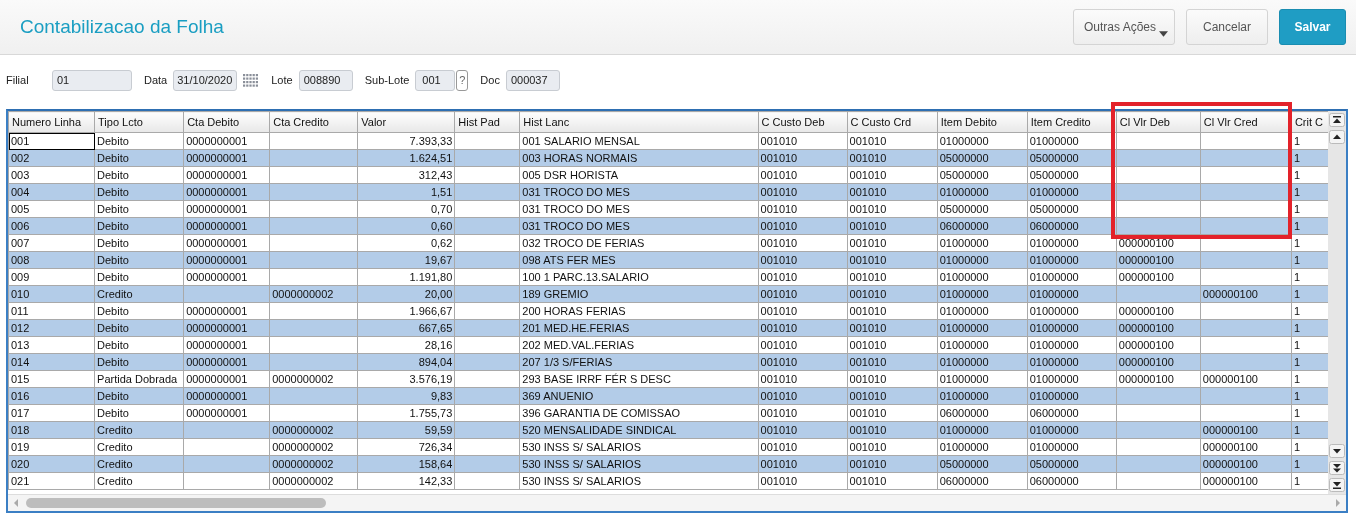  What do you see at coordinates (406, 175) in the screenshot?
I see `table-cell: 312,43` at bounding box center [406, 175].